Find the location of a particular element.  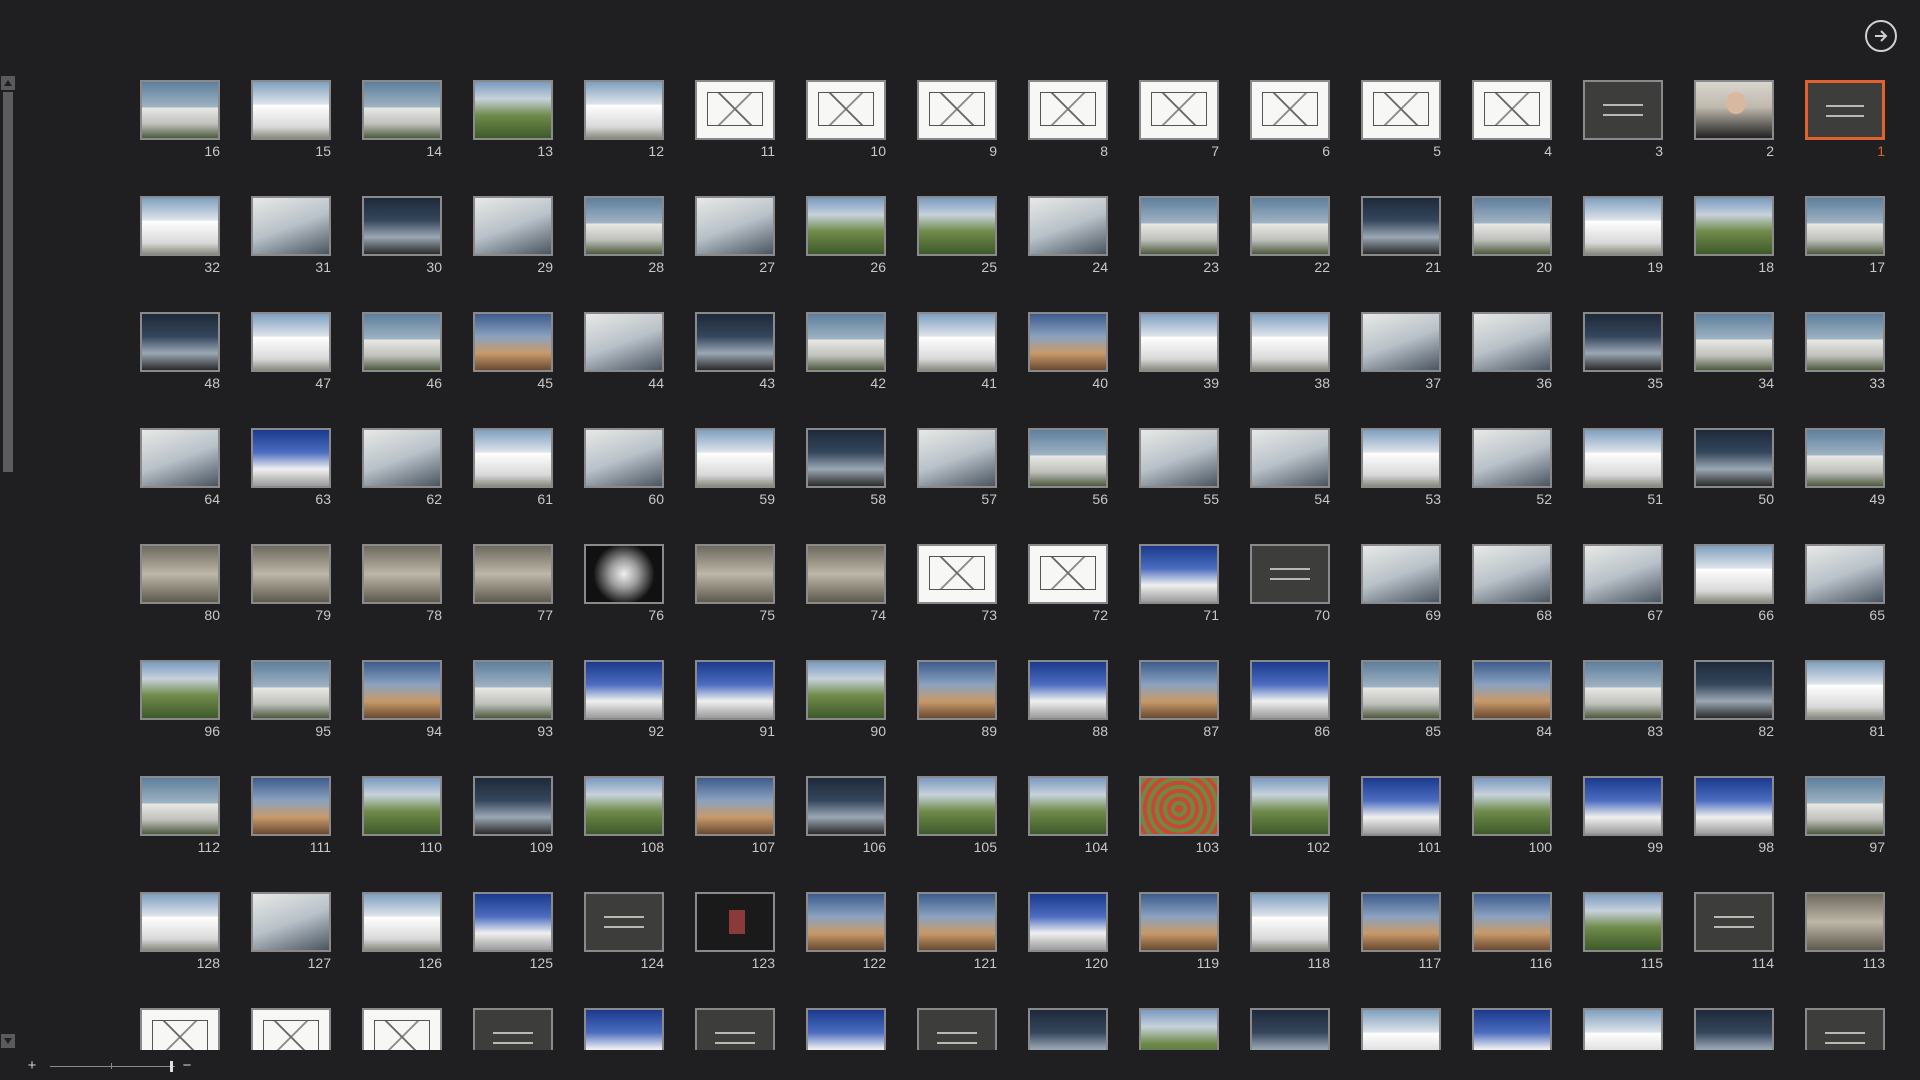

slide-thumbnail: 74 is located at coordinates (846, 583).